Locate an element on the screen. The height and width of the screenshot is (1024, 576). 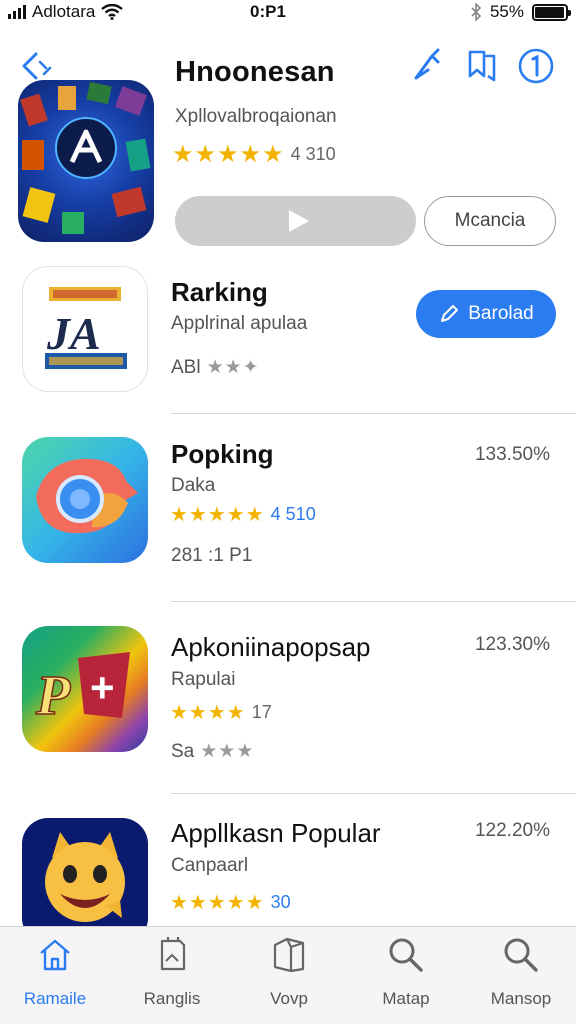
home-icon is located at coordinates (55, 955).